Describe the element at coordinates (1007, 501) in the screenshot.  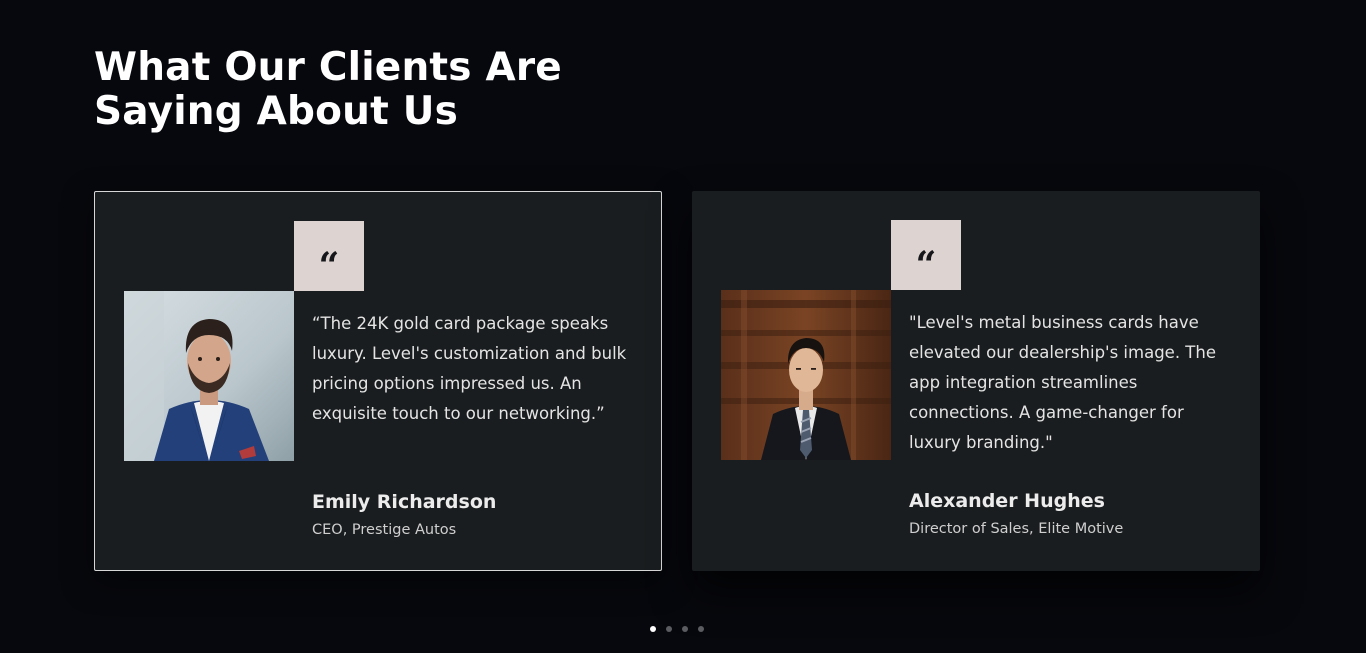
I see `client-name: Alexander Hughes` at that location.